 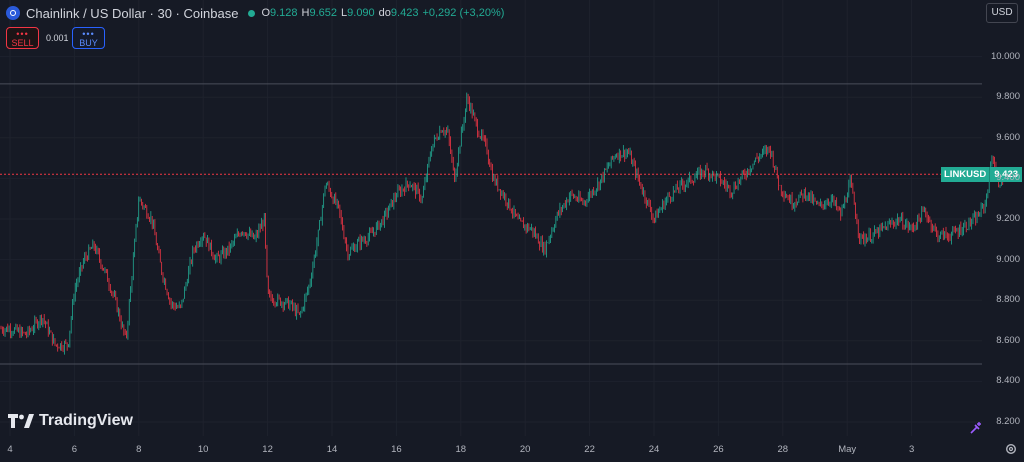 I want to click on currency-selector: USD, so click(x=1002, y=13).